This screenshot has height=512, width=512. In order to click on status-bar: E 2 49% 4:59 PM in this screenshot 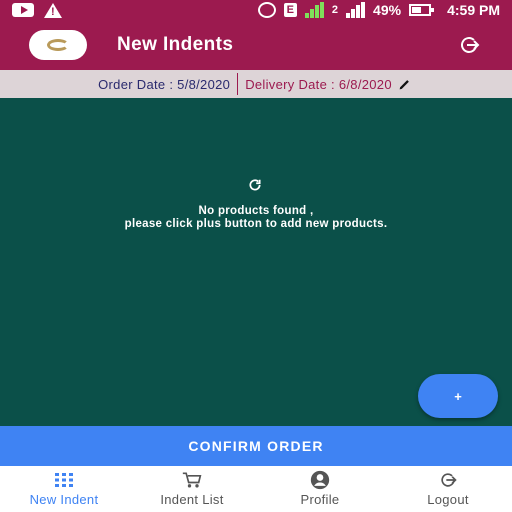, I will do `click(256, 10)`.